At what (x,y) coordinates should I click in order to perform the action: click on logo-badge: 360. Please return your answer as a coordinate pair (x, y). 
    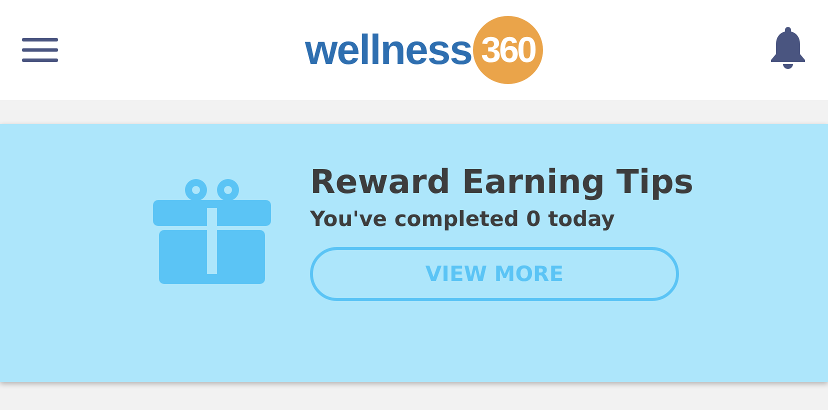
    Looking at the image, I should click on (508, 50).